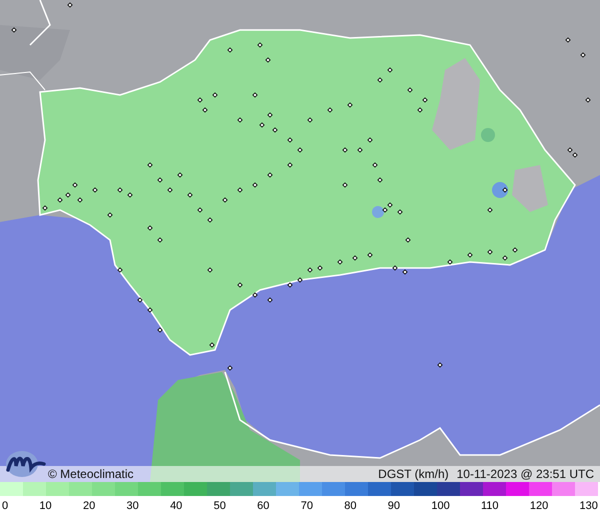 The image size is (600, 517). I want to click on copyright-text: © Meteoclimatic, so click(91, 474).